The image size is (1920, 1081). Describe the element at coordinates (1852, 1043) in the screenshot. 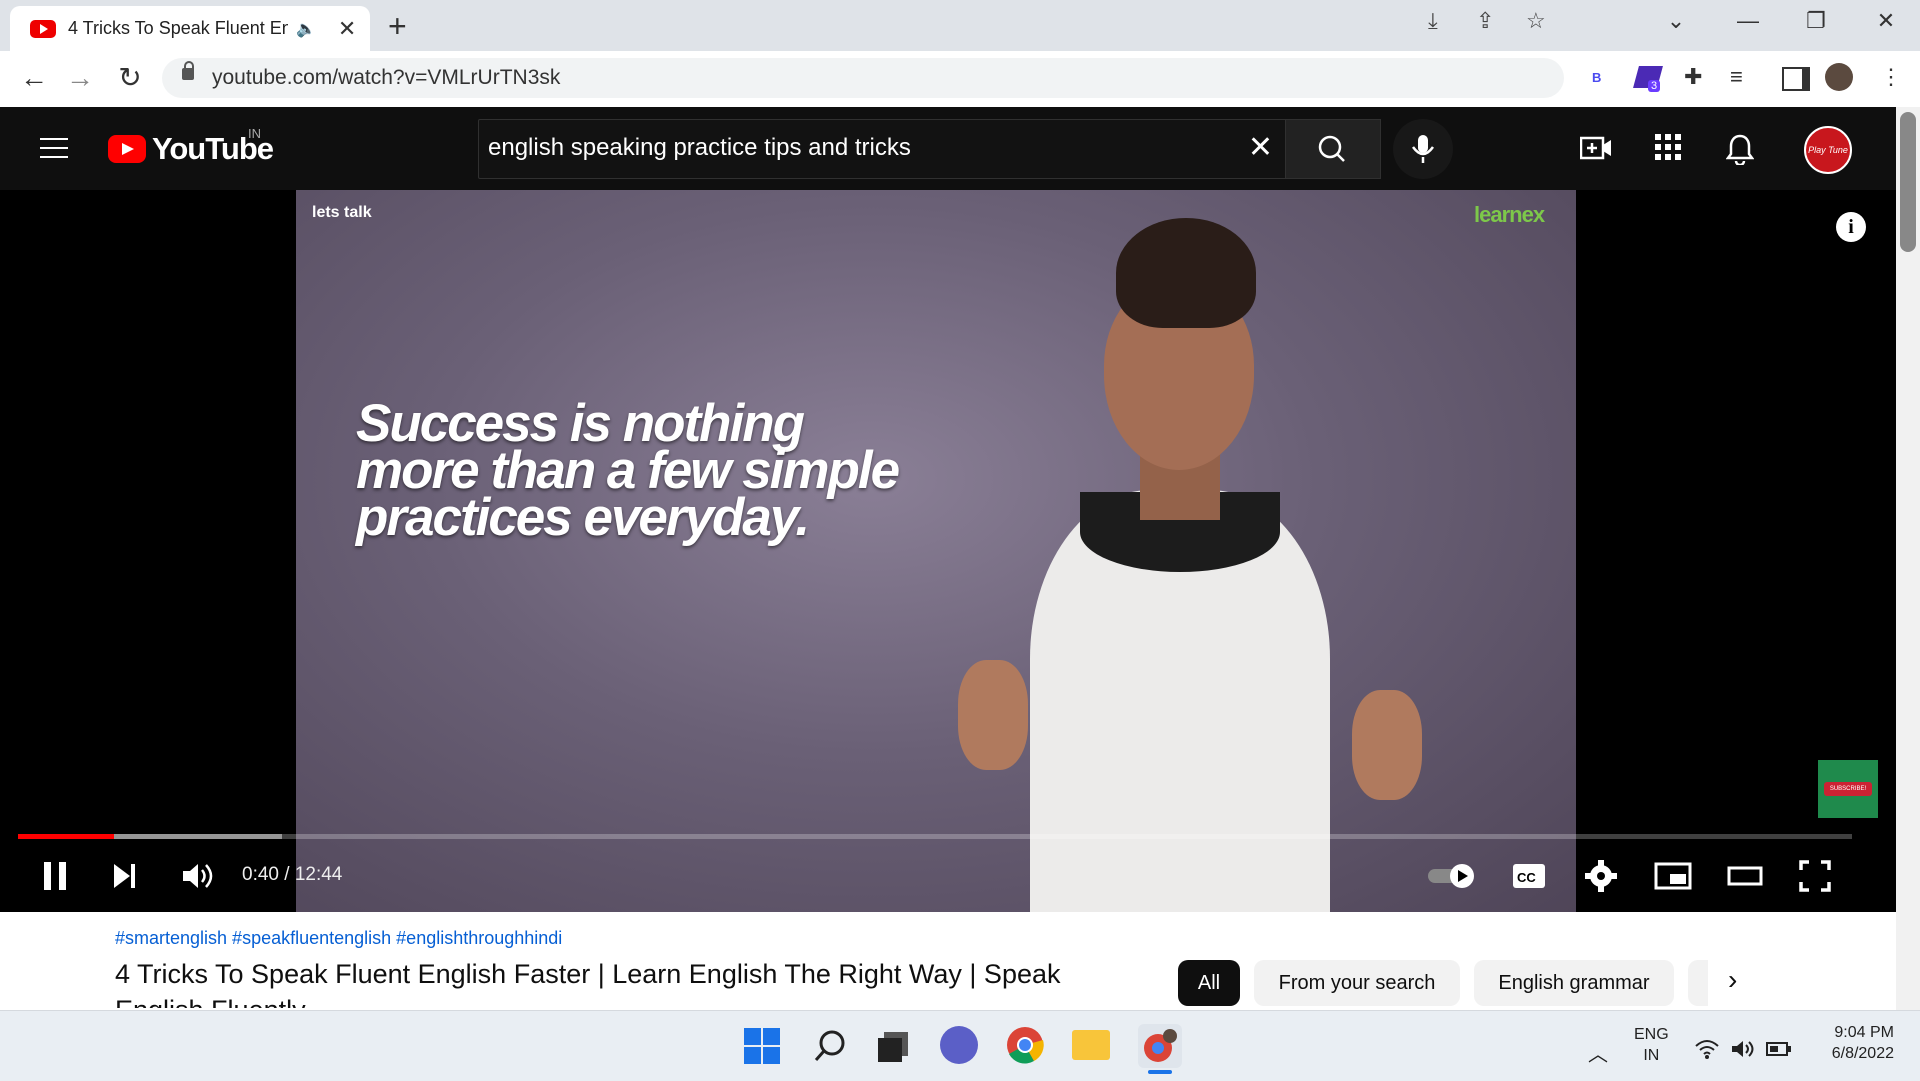

I see `system-clock: 9:04 PM 6/8/2022` at that location.